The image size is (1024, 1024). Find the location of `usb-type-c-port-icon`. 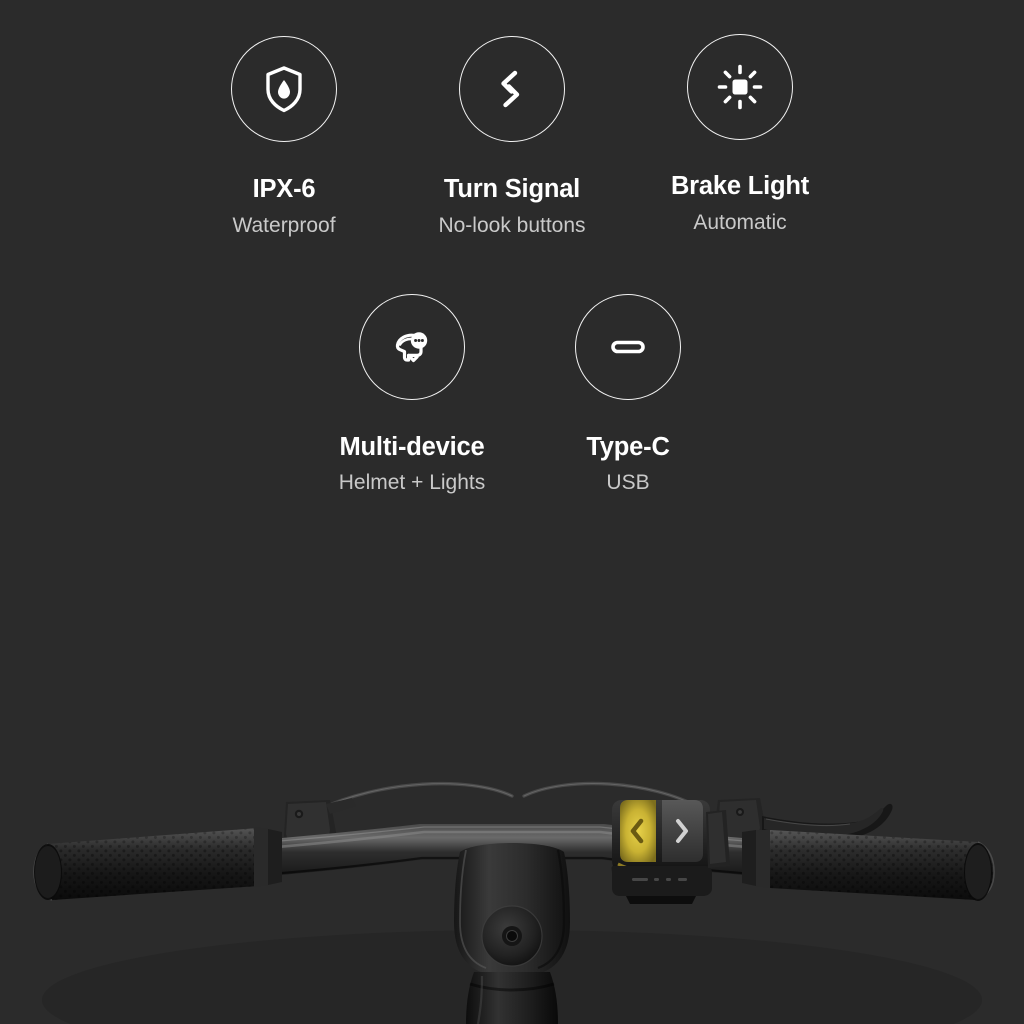

usb-type-c-port-icon is located at coordinates (628, 346).